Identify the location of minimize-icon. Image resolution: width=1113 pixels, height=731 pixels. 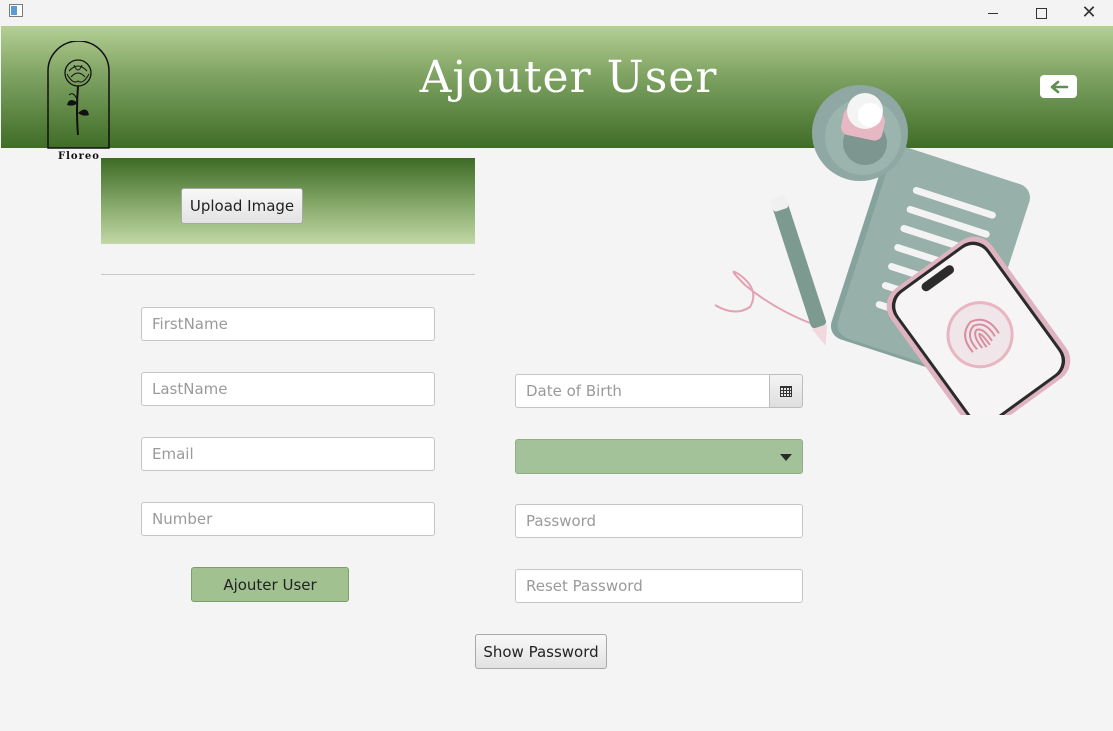
(993, 13).